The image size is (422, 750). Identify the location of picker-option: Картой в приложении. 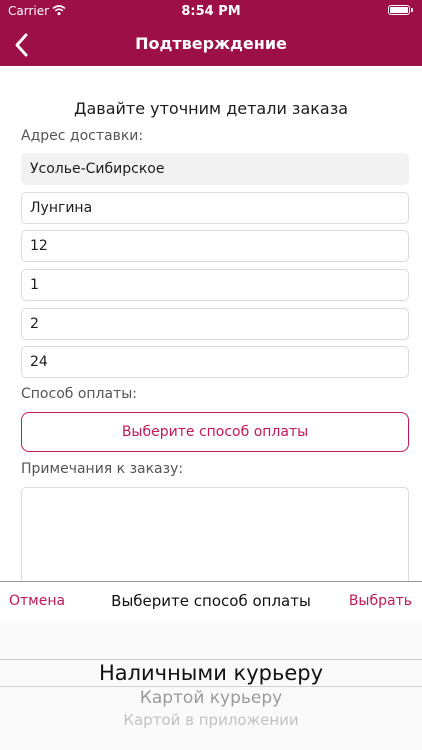
(211, 720).